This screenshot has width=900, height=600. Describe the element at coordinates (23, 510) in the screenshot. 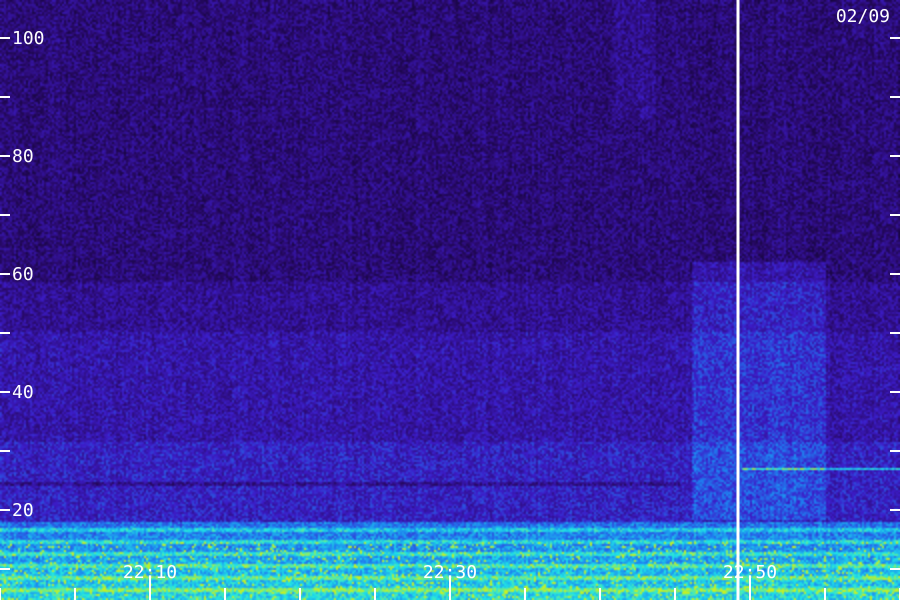

I see `y-tick-label: 20` at that location.